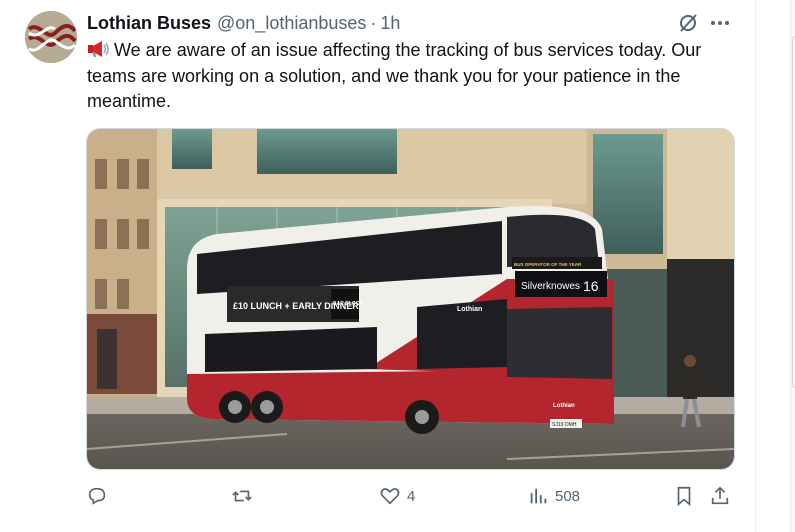  What do you see at coordinates (97, 496) in the screenshot?
I see `reply-icon` at bounding box center [97, 496].